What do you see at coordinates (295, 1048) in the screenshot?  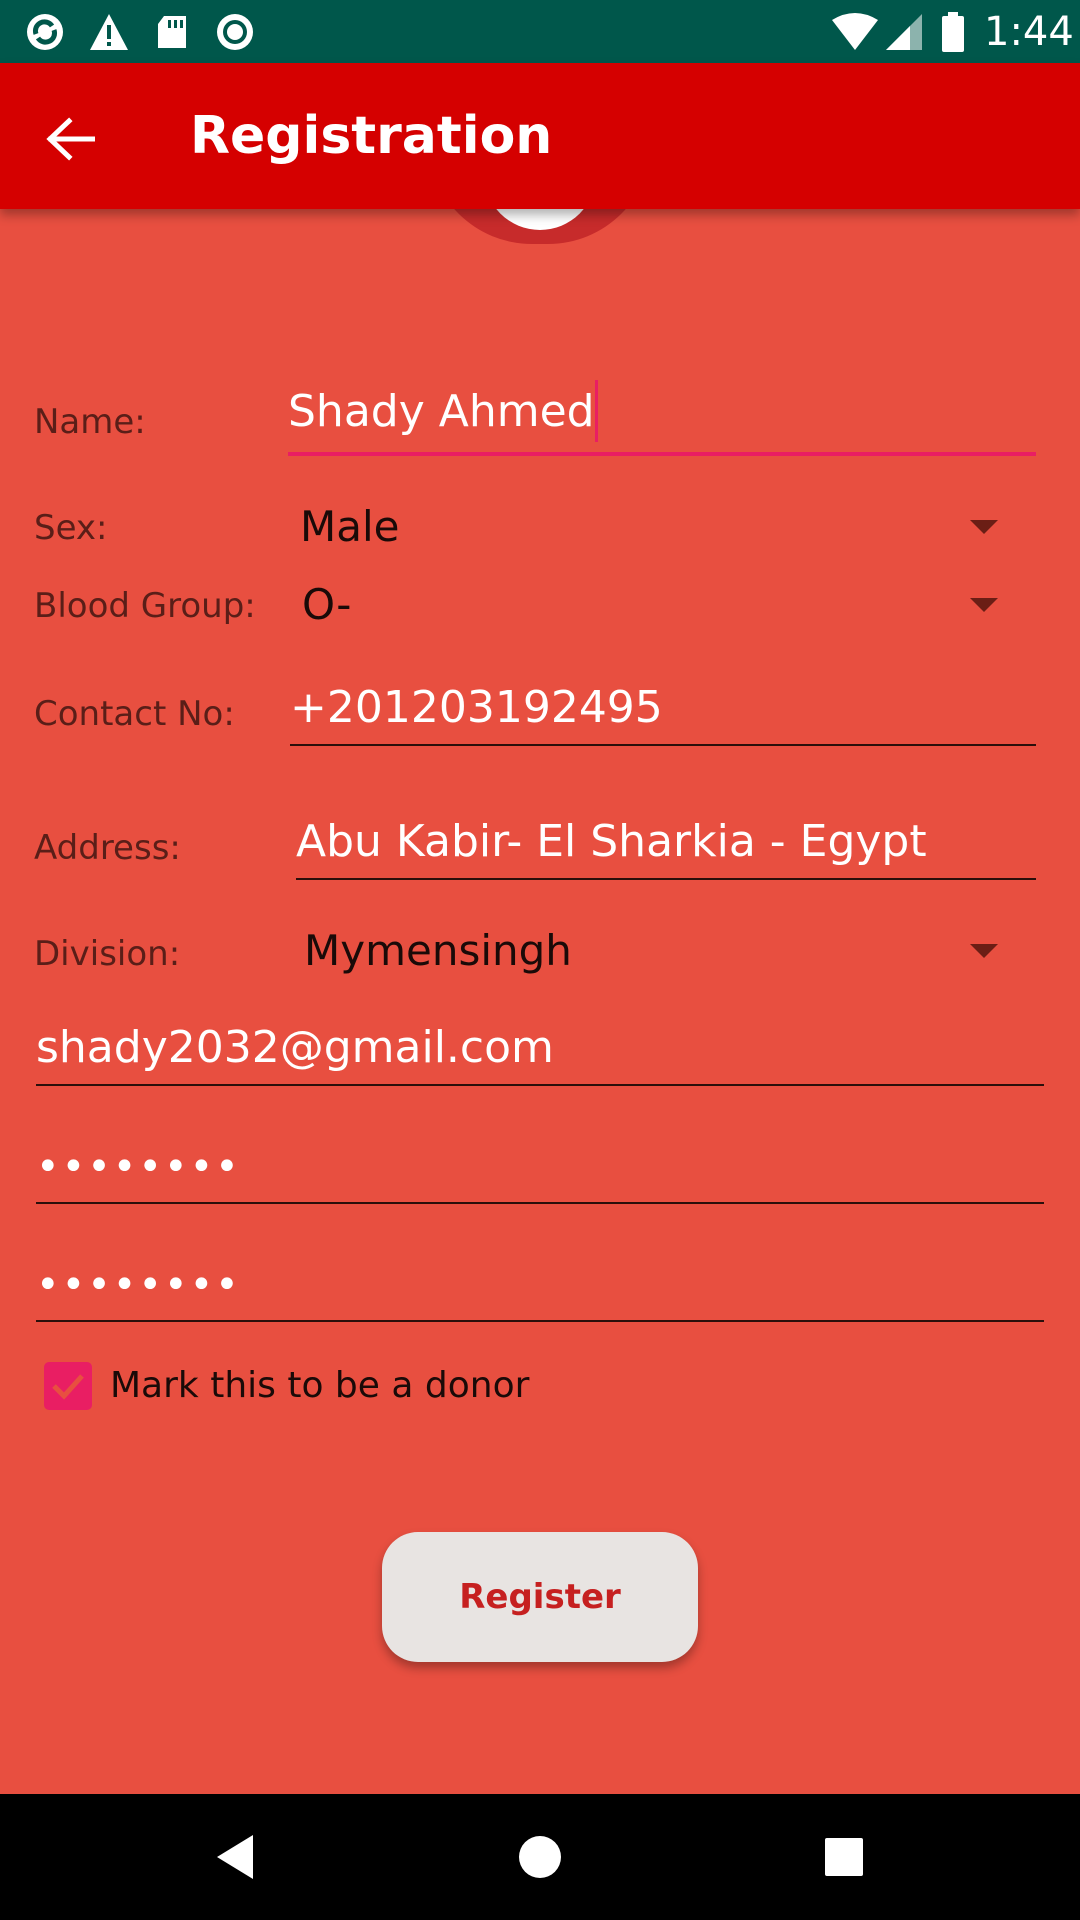 I see `email-field: shady2032@gmail.com` at bounding box center [295, 1048].